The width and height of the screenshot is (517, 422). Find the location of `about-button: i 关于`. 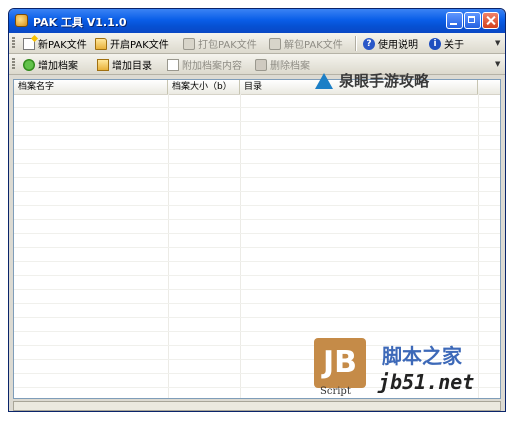

about-button: i 关于 is located at coordinates (446, 43).